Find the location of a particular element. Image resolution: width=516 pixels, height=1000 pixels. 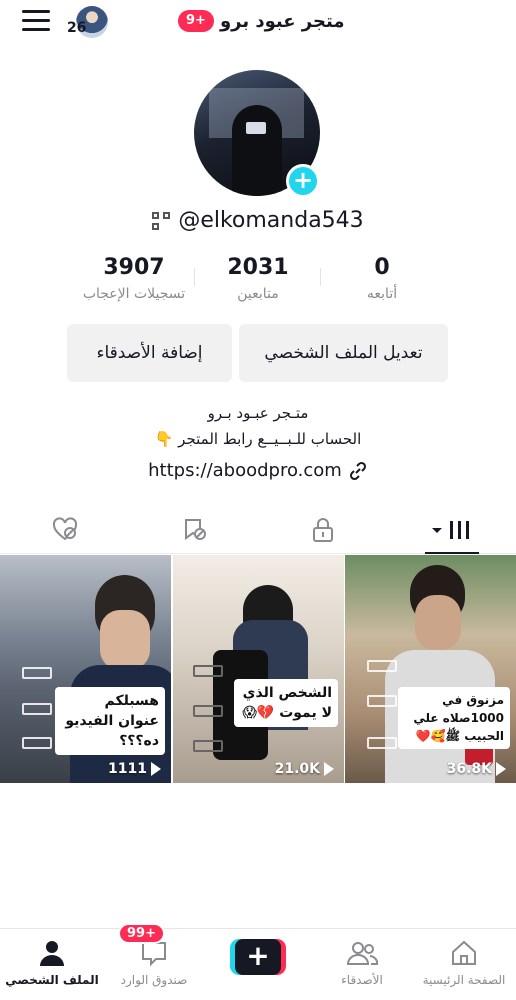

video-thumbnail: الشخص الذي لا يموت 💔😱 21.0K is located at coordinates (258, 669).